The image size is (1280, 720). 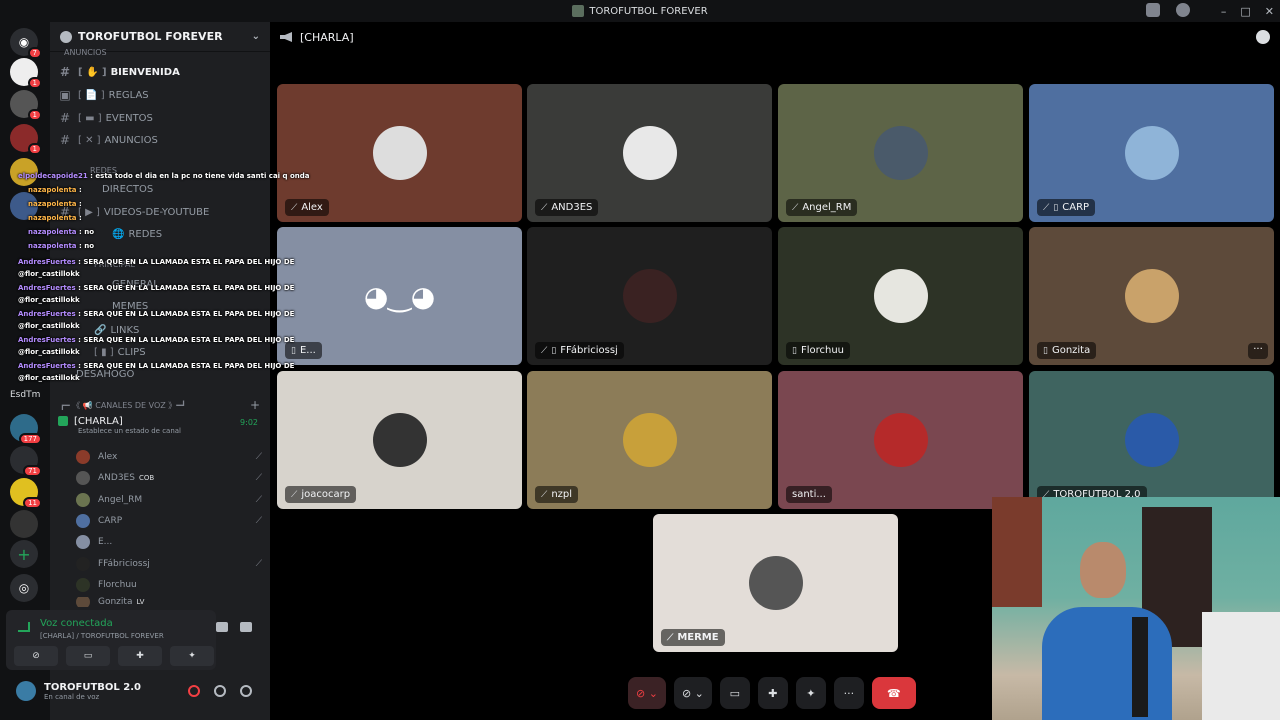 What do you see at coordinates (1258, 351) in the screenshot?
I see `more-options-button: ···` at bounding box center [1258, 351].